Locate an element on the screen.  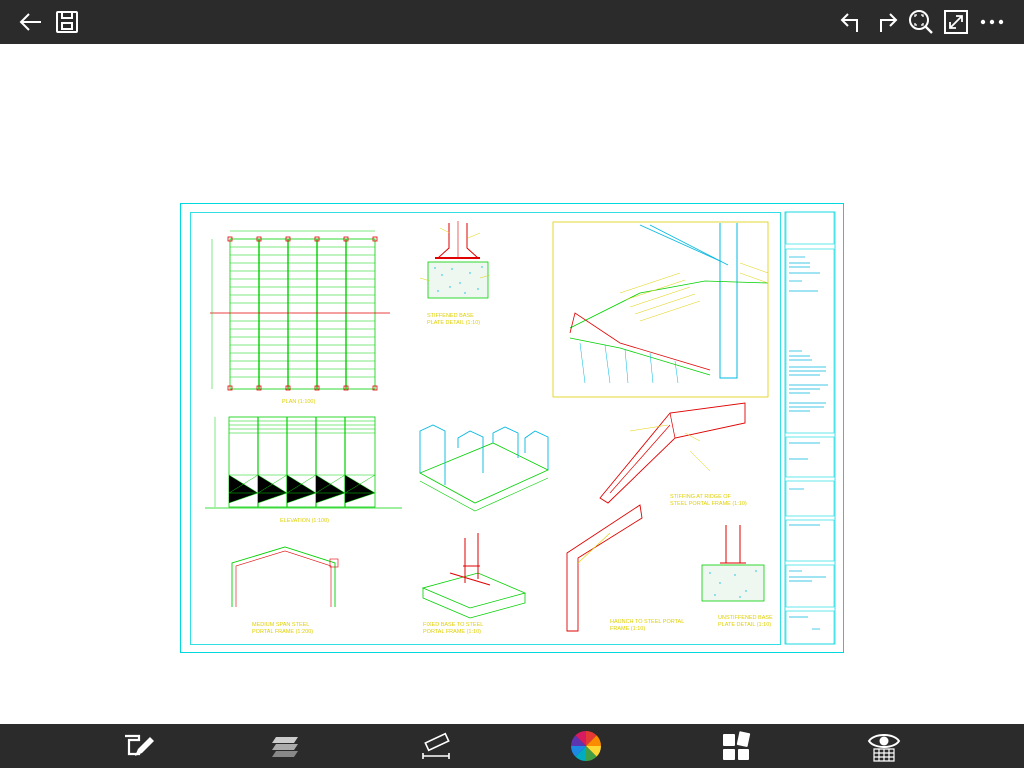
fixed-base-title: FIXED BASE TO STEEL is located at coordinates (453, 625).